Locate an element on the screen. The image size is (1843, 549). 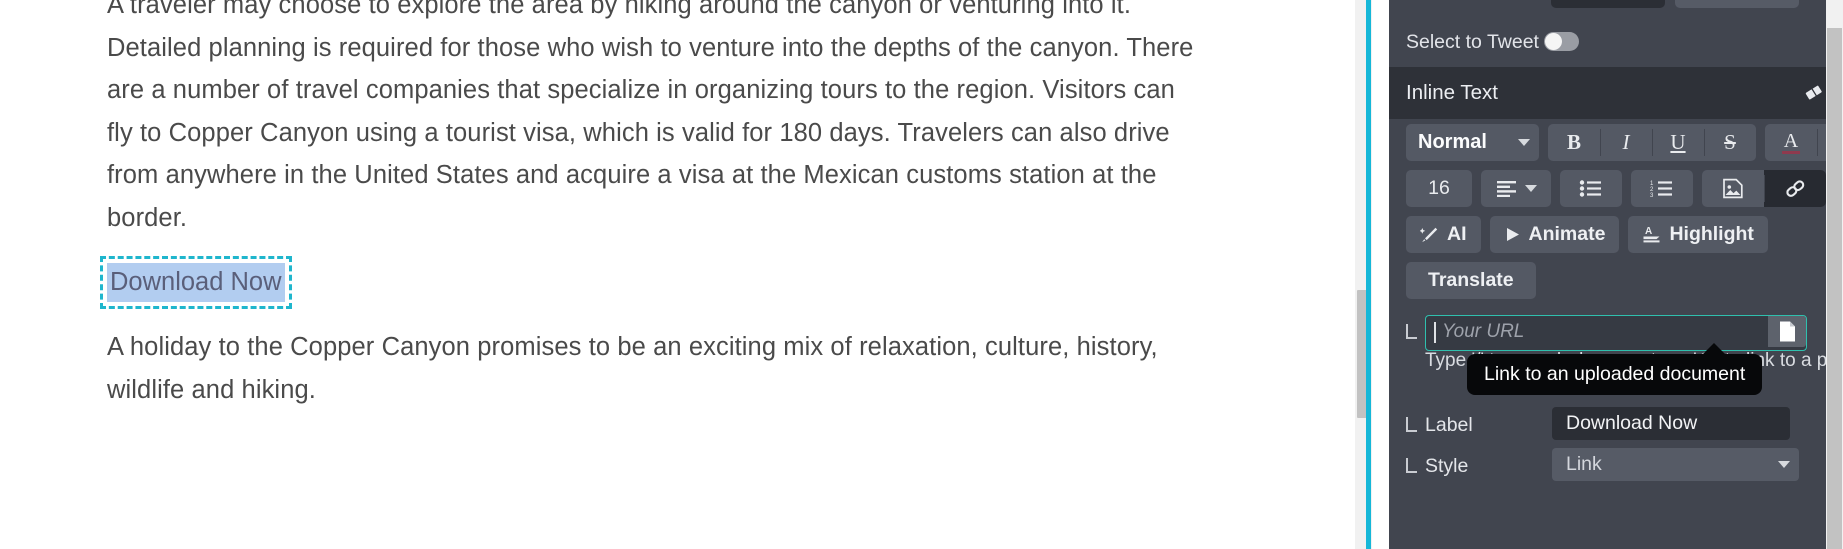
underline-button: U is located at coordinates (1678, 142).